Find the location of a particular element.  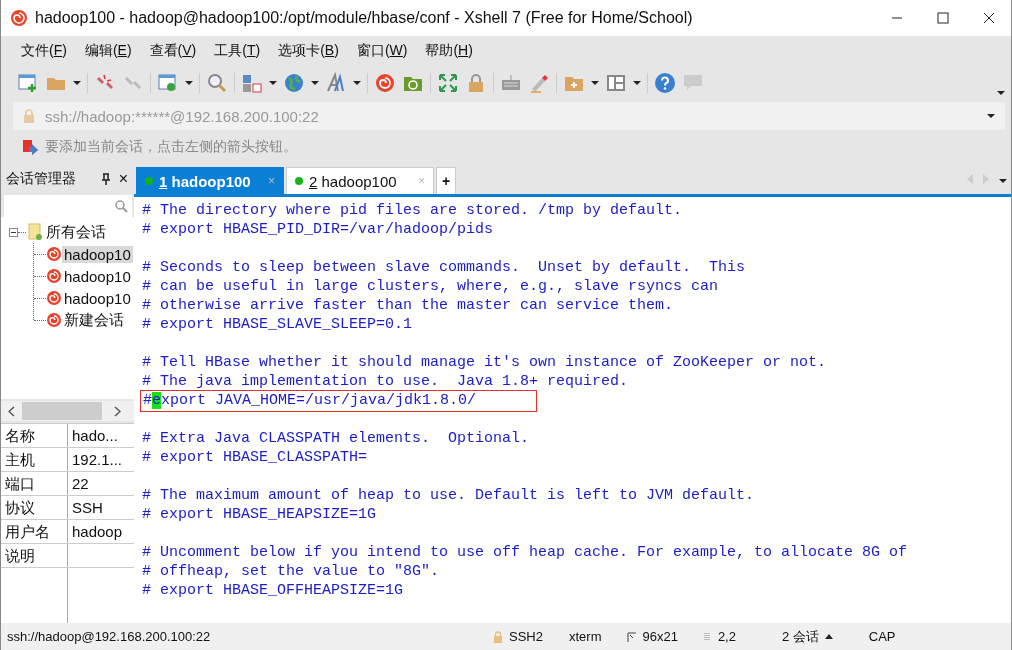

info-message: 要添加当前会话，点击左侧的箭头按钮。 is located at coordinates (171, 147).